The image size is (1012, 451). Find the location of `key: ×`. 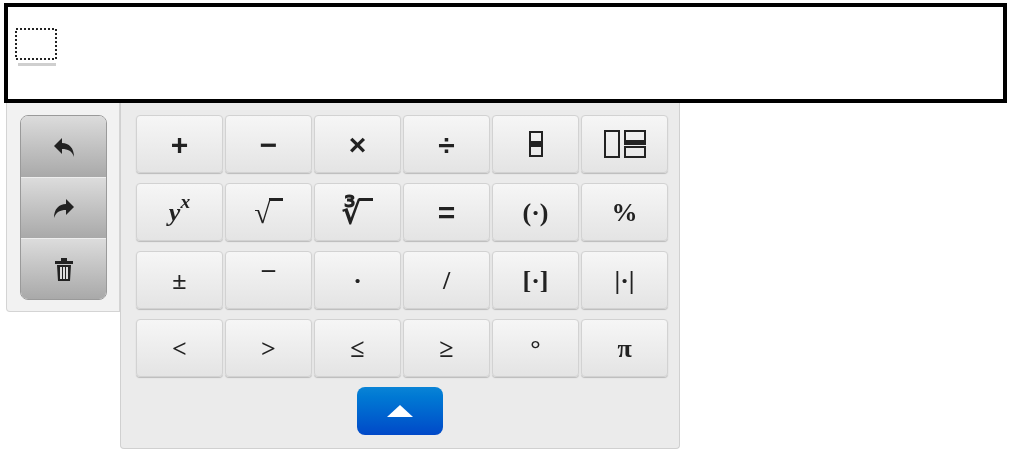

key: × is located at coordinates (357, 144).